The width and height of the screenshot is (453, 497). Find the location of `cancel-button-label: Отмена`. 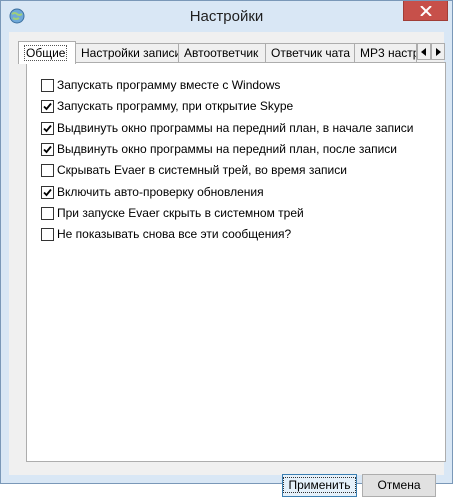

cancel-button-label: Отмена is located at coordinates (399, 485).